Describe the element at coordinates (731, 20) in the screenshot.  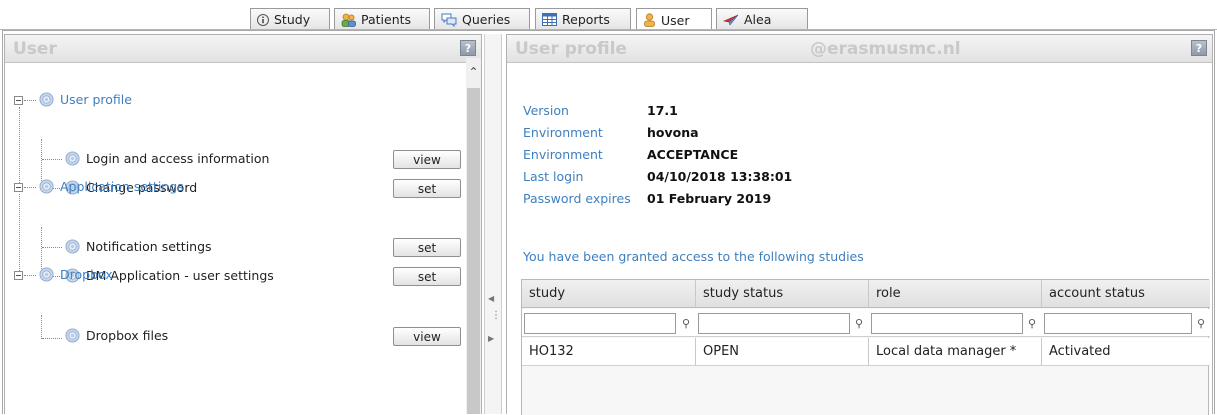
I see `alea-icon` at that location.